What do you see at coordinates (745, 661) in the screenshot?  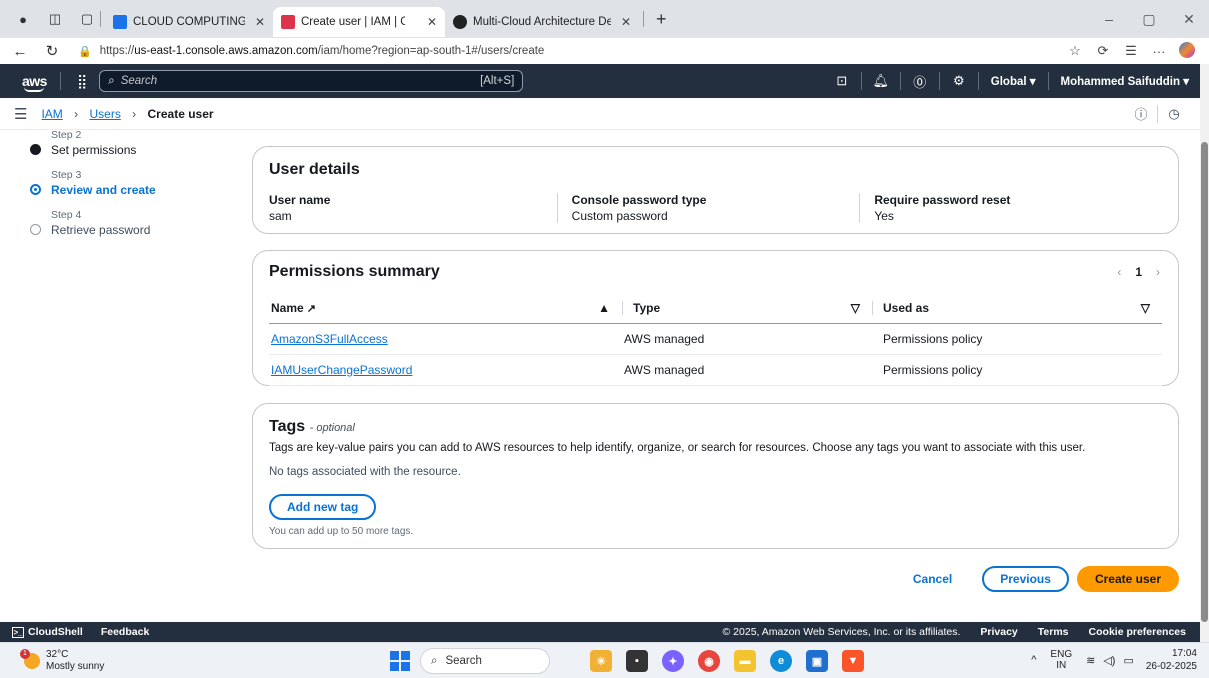 I see `file-explorer-icon: ▬` at bounding box center [745, 661].